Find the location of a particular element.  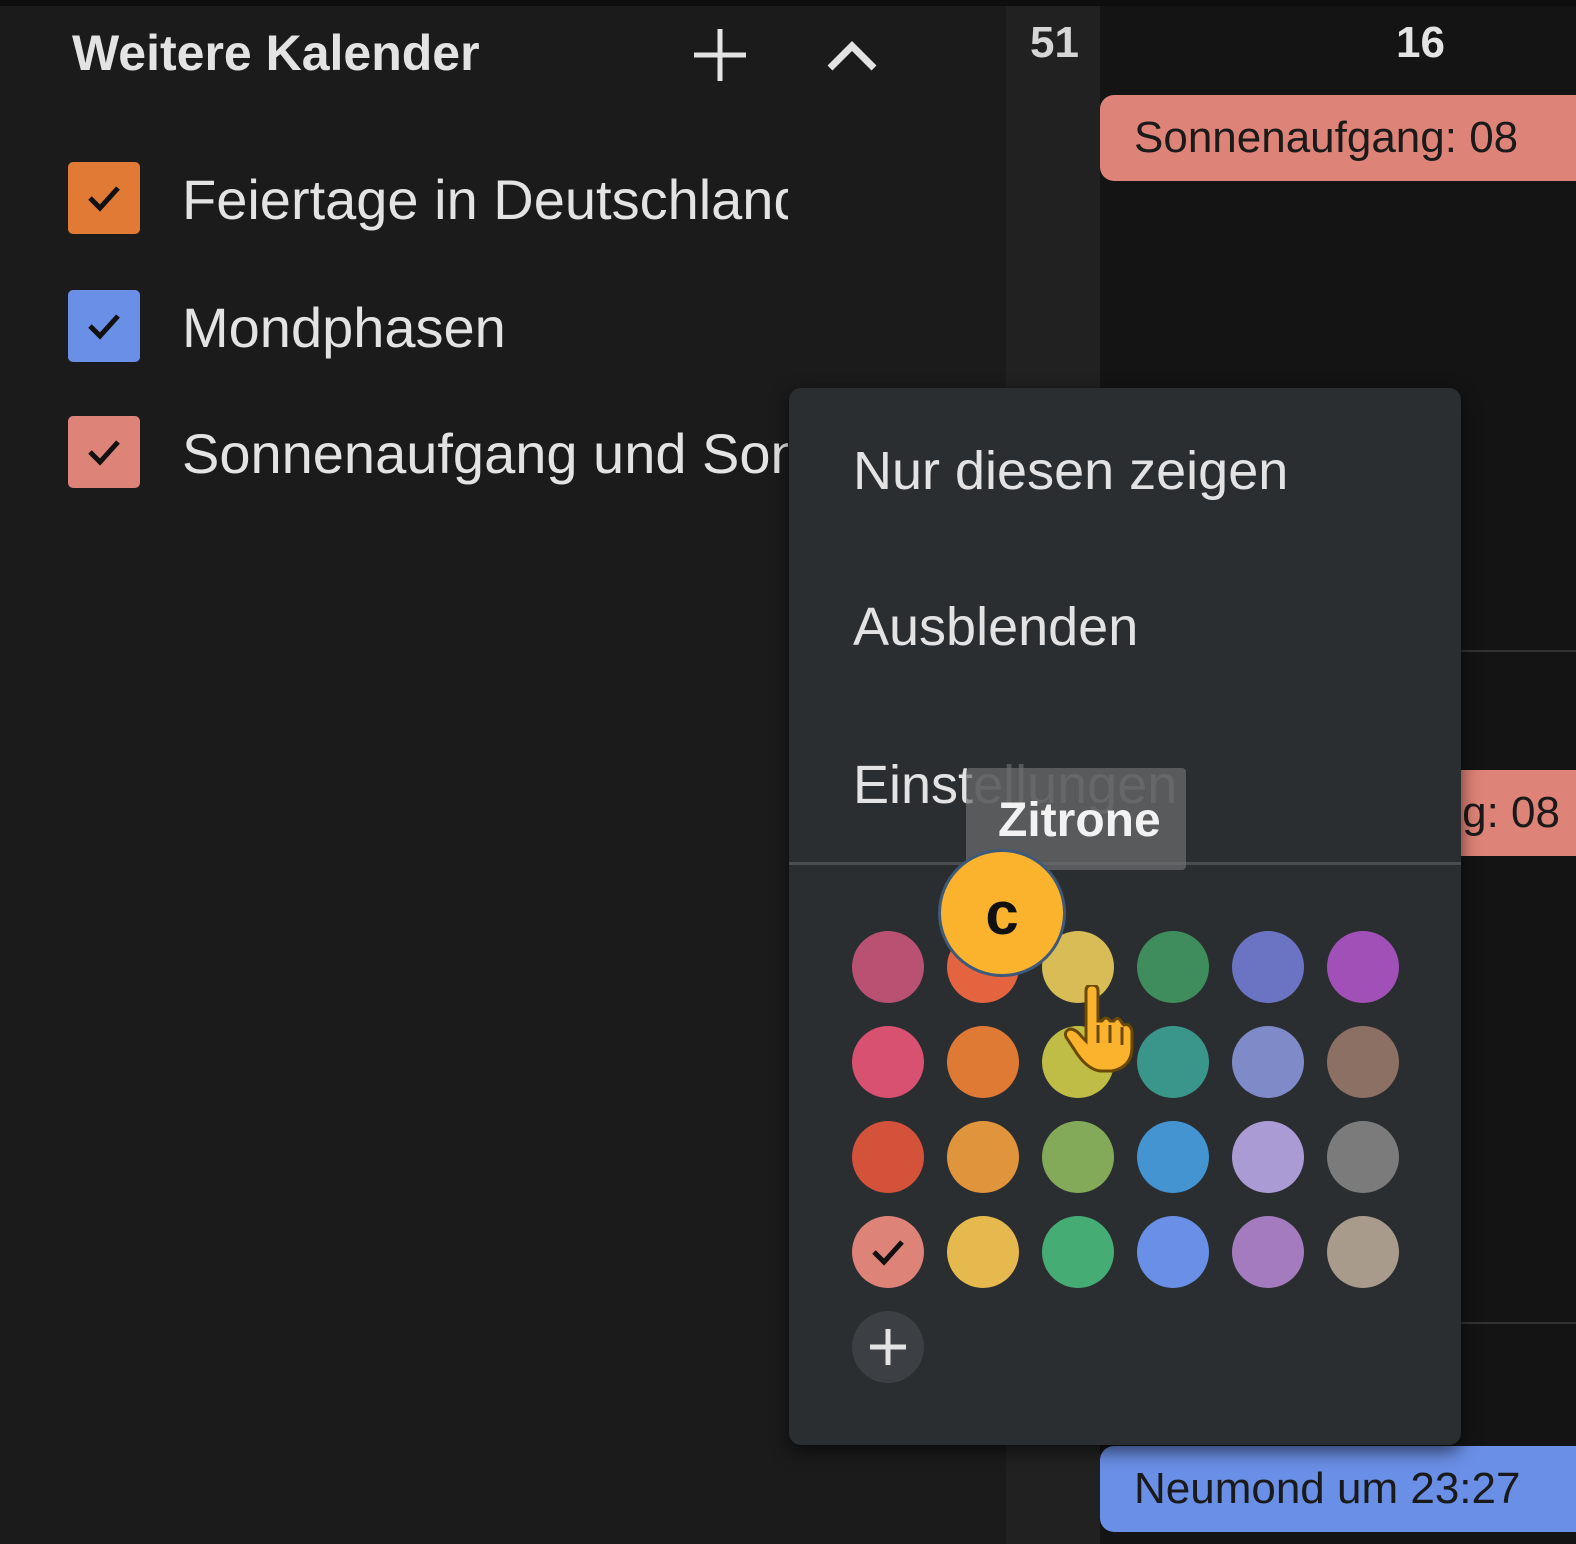

day-number: 16 is located at coordinates (1420, 43).